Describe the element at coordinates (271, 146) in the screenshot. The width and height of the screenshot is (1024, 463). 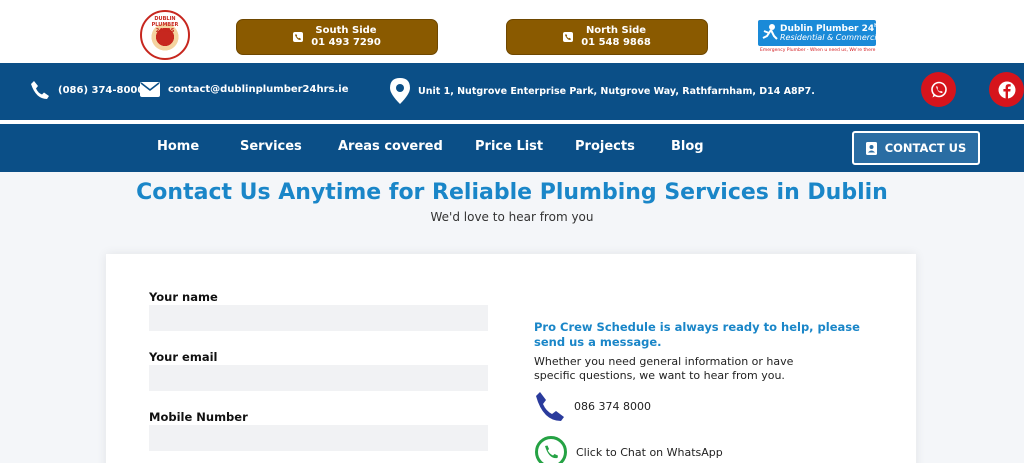
I see `nav-services: Services` at that location.